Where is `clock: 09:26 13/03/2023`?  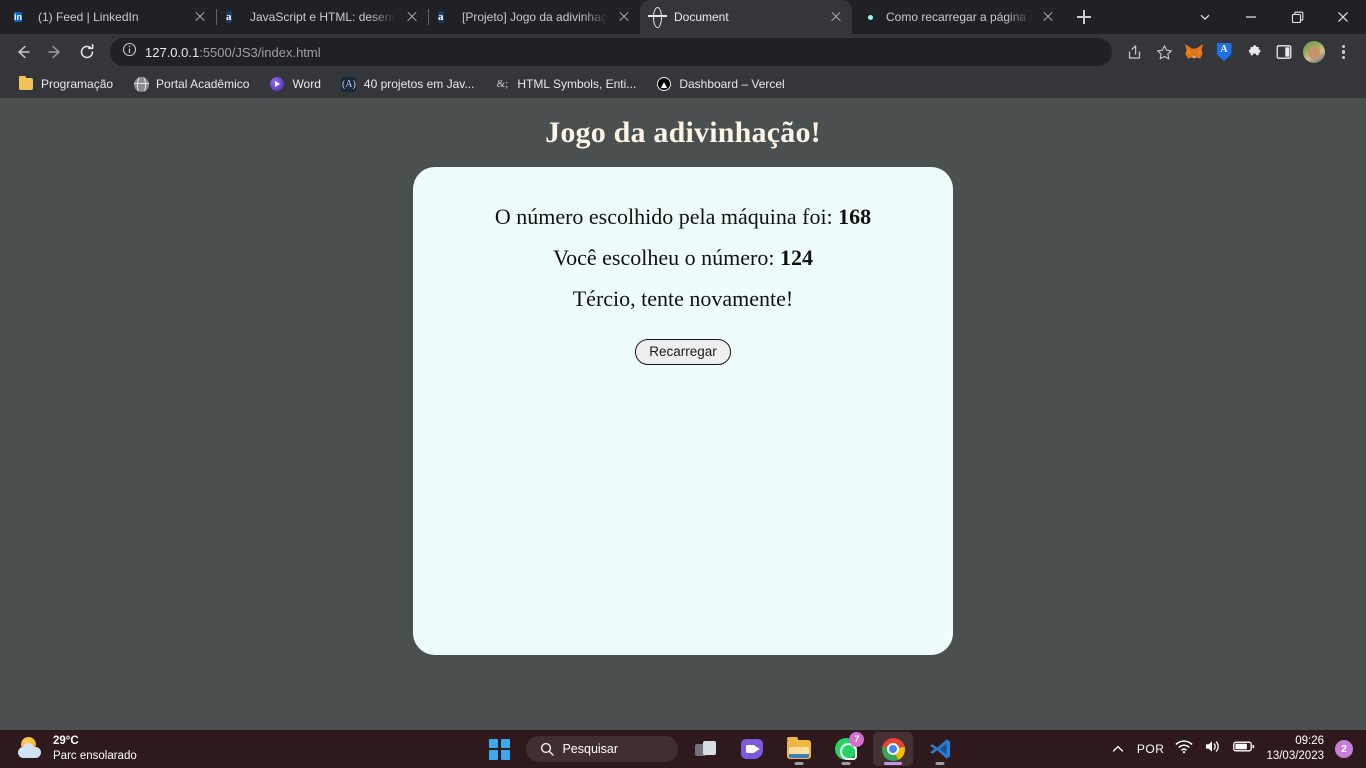
clock: 09:26 13/03/2023 is located at coordinates (1295, 749).